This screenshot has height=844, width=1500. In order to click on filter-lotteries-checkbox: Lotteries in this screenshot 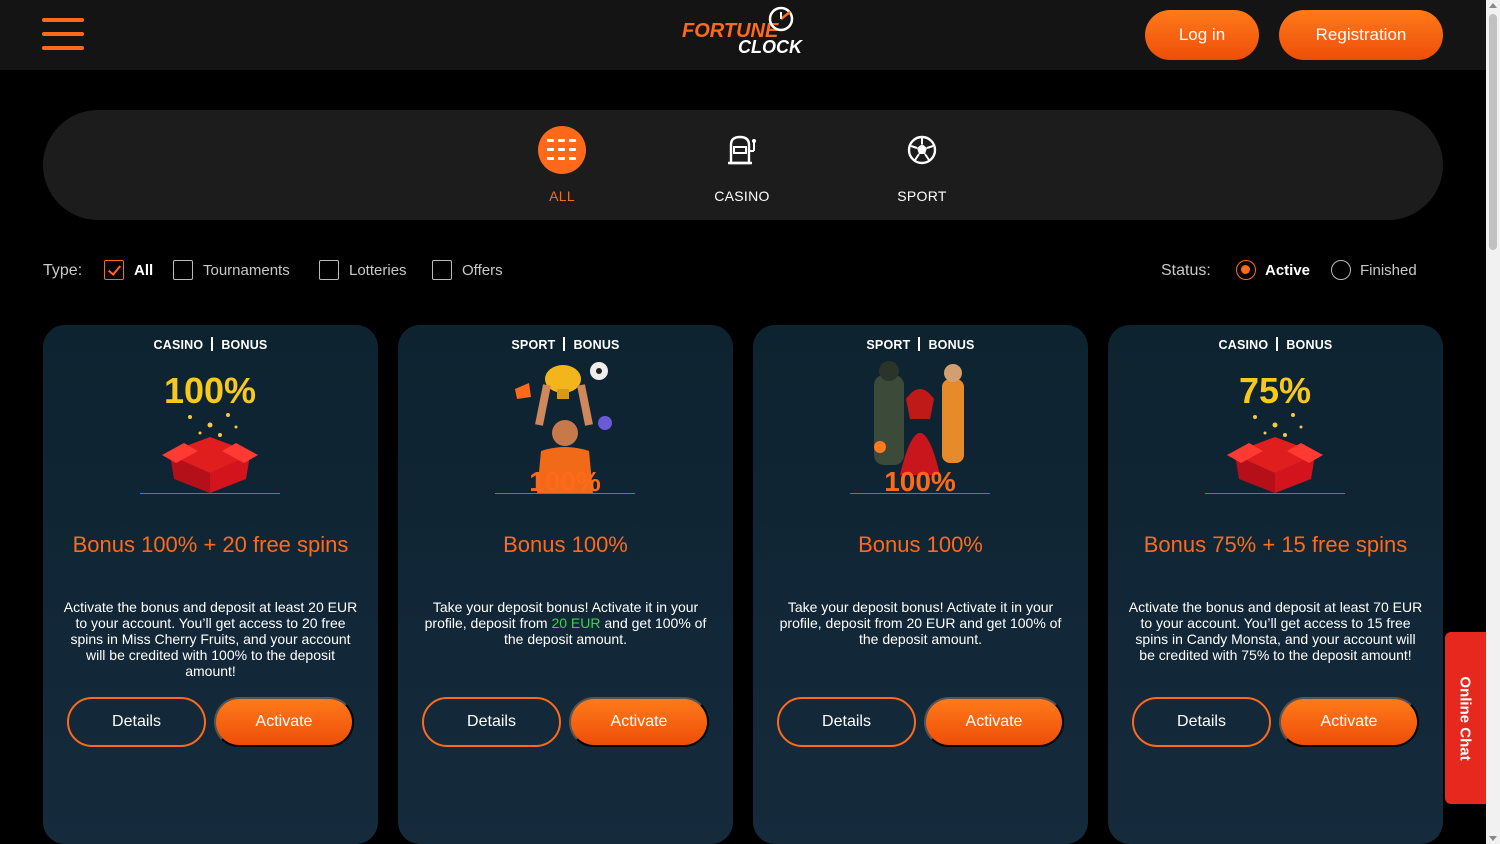, I will do `click(363, 270)`.